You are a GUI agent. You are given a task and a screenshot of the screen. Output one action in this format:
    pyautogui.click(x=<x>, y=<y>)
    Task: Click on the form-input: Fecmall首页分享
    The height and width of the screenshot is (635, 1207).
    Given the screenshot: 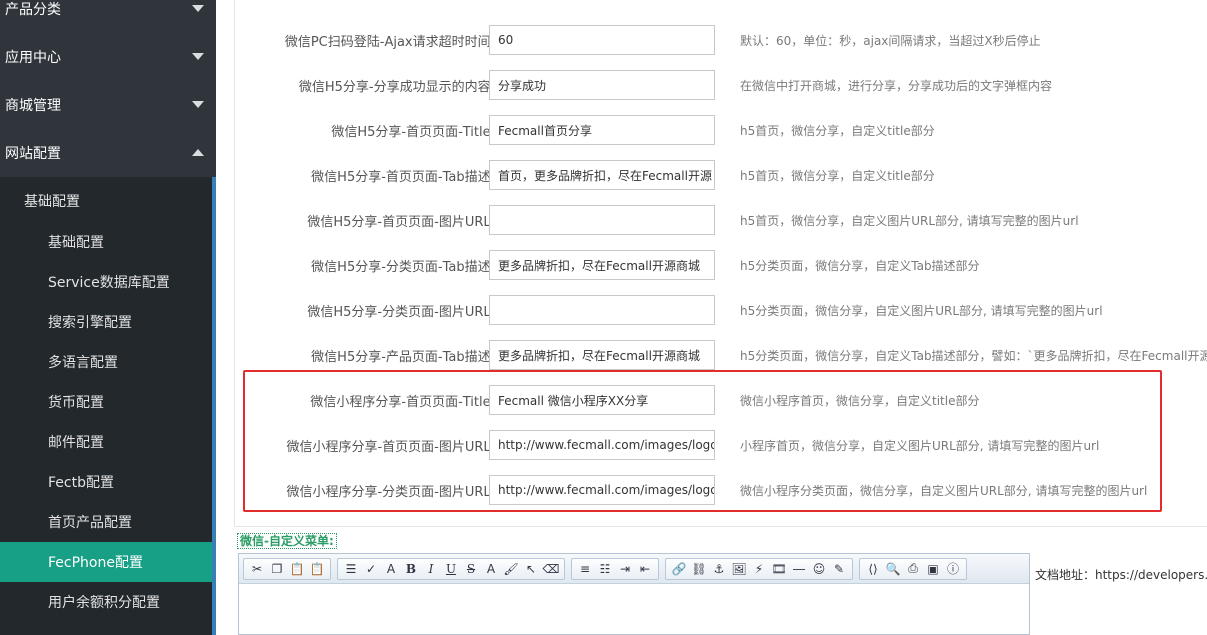 What is the action you would take?
    pyautogui.click(x=602, y=130)
    